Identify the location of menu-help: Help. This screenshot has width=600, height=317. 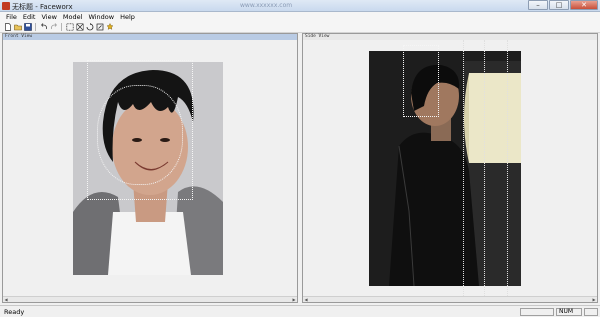
(127, 17).